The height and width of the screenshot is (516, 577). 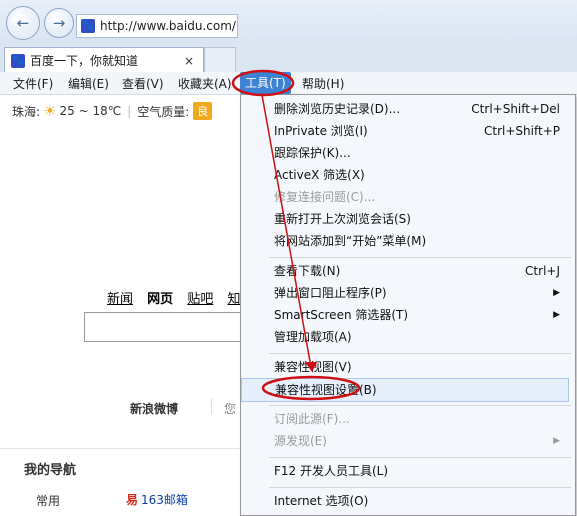 What do you see at coordinates (542, 271) in the screenshot?
I see `shortcut-text: Ctrl+J` at bounding box center [542, 271].